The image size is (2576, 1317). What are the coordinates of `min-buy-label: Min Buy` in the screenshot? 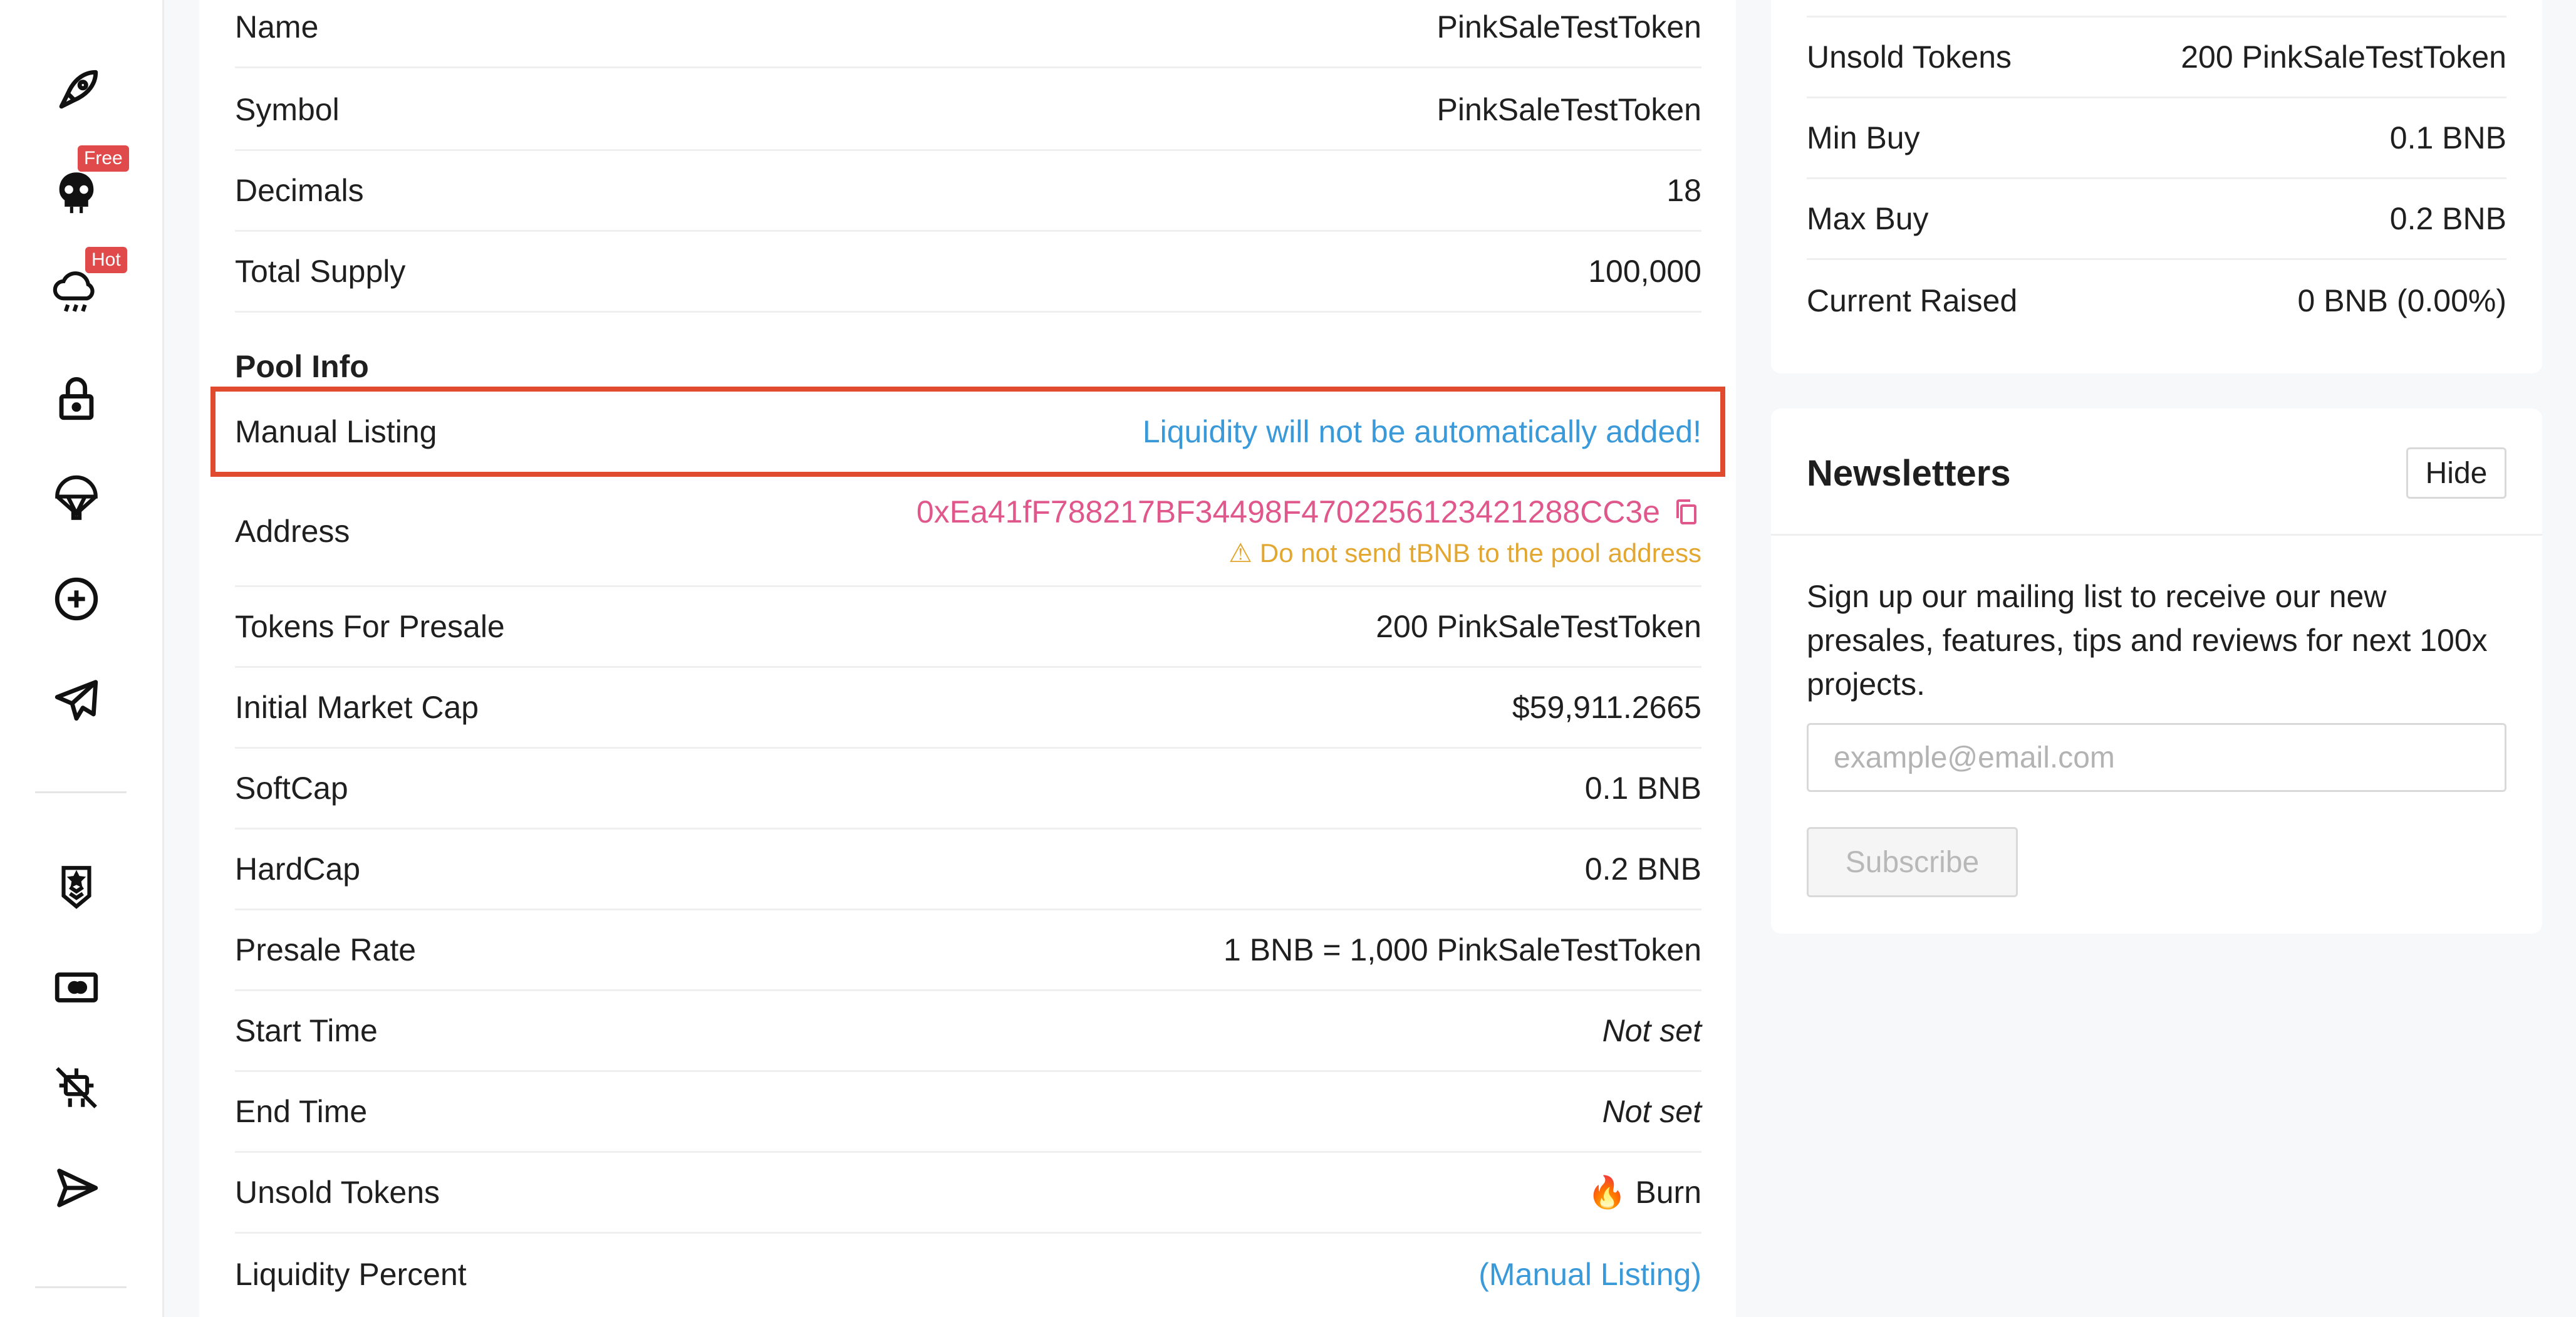 It's located at (1863, 137).